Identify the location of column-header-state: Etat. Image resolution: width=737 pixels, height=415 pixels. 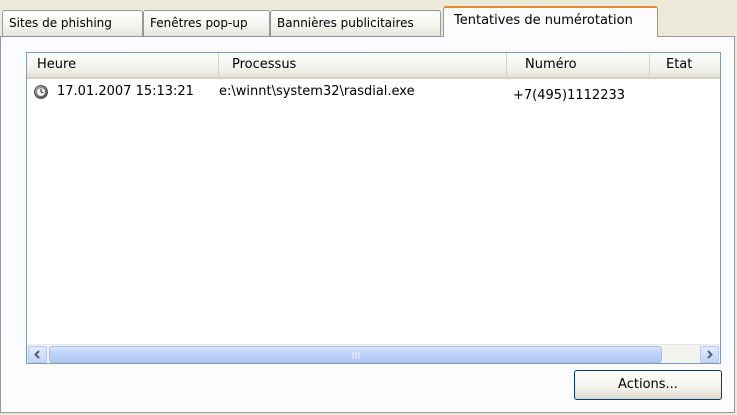
(685, 65).